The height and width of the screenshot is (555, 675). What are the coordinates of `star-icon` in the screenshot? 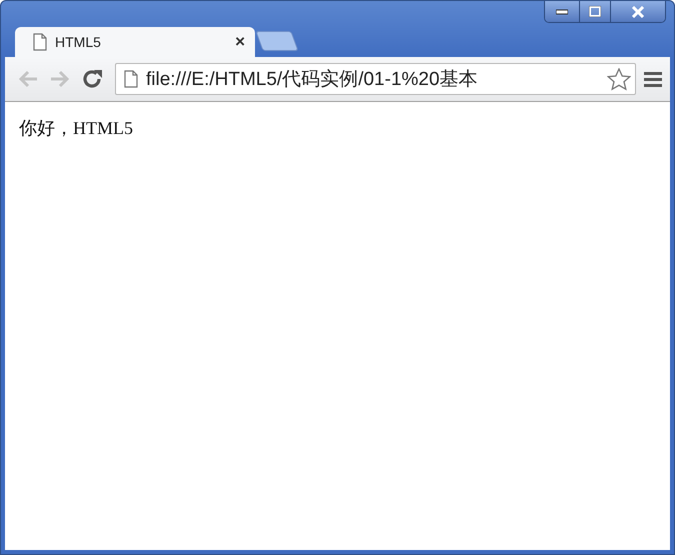 It's located at (619, 79).